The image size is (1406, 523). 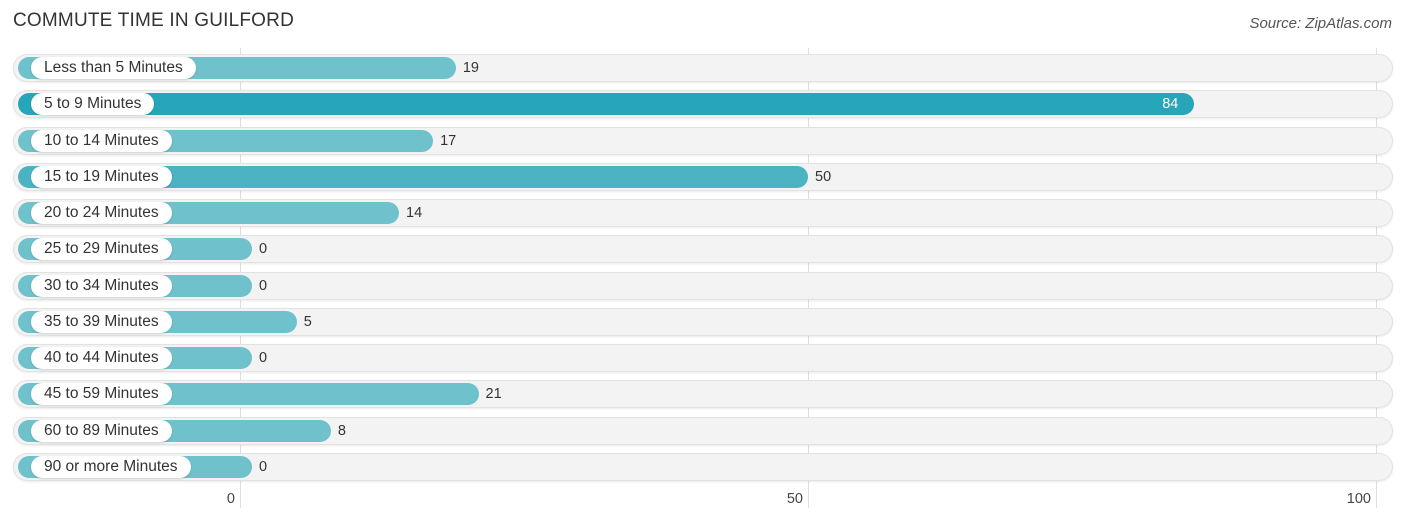 What do you see at coordinates (154, 20) in the screenshot?
I see `chart-title: COMMUTE TIME IN GUILFORD` at bounding box center [154, 20].